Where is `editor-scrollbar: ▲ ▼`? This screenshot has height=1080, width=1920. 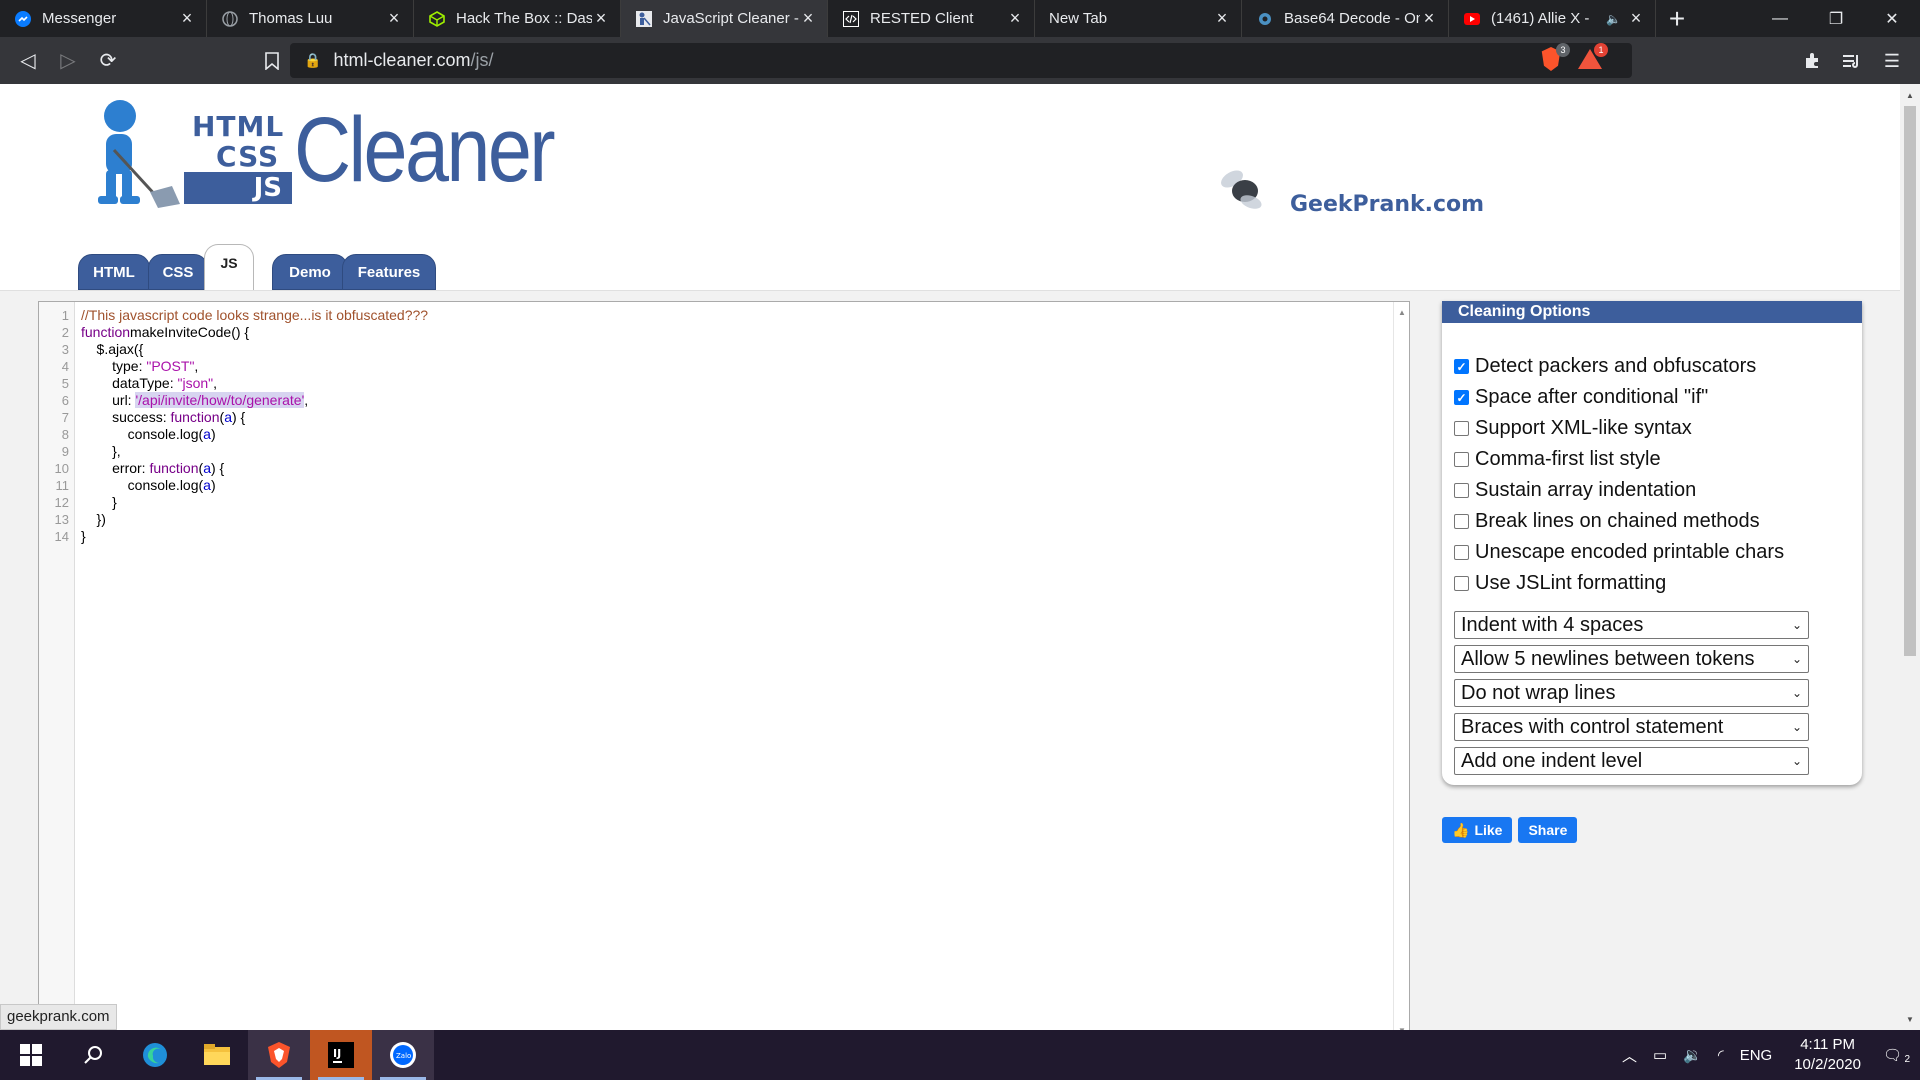 editor-scrollbar: ▲ ▼ is located at coordinates (1401, 666).